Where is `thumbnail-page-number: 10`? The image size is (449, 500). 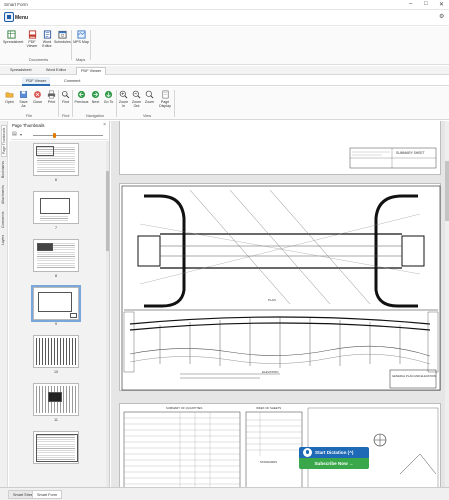 thumbnail-page-number: 10 is located at coordinates (56, 372).